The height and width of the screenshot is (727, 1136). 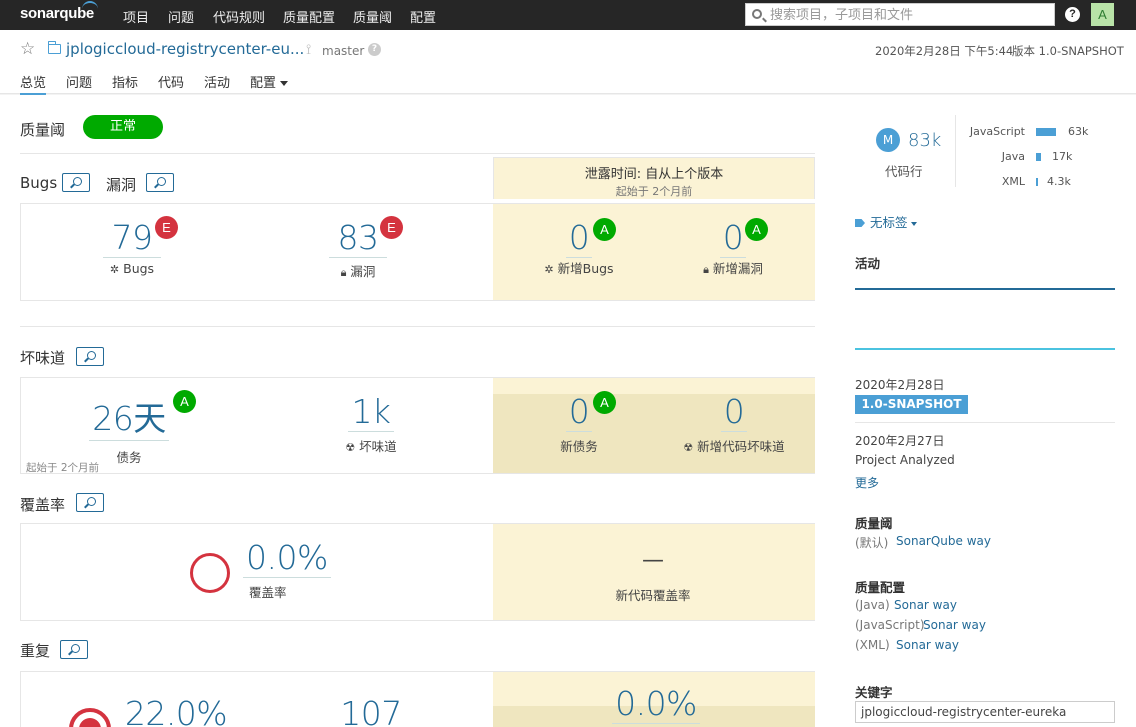 I want to click on search-input, so click(x=910, y=15).